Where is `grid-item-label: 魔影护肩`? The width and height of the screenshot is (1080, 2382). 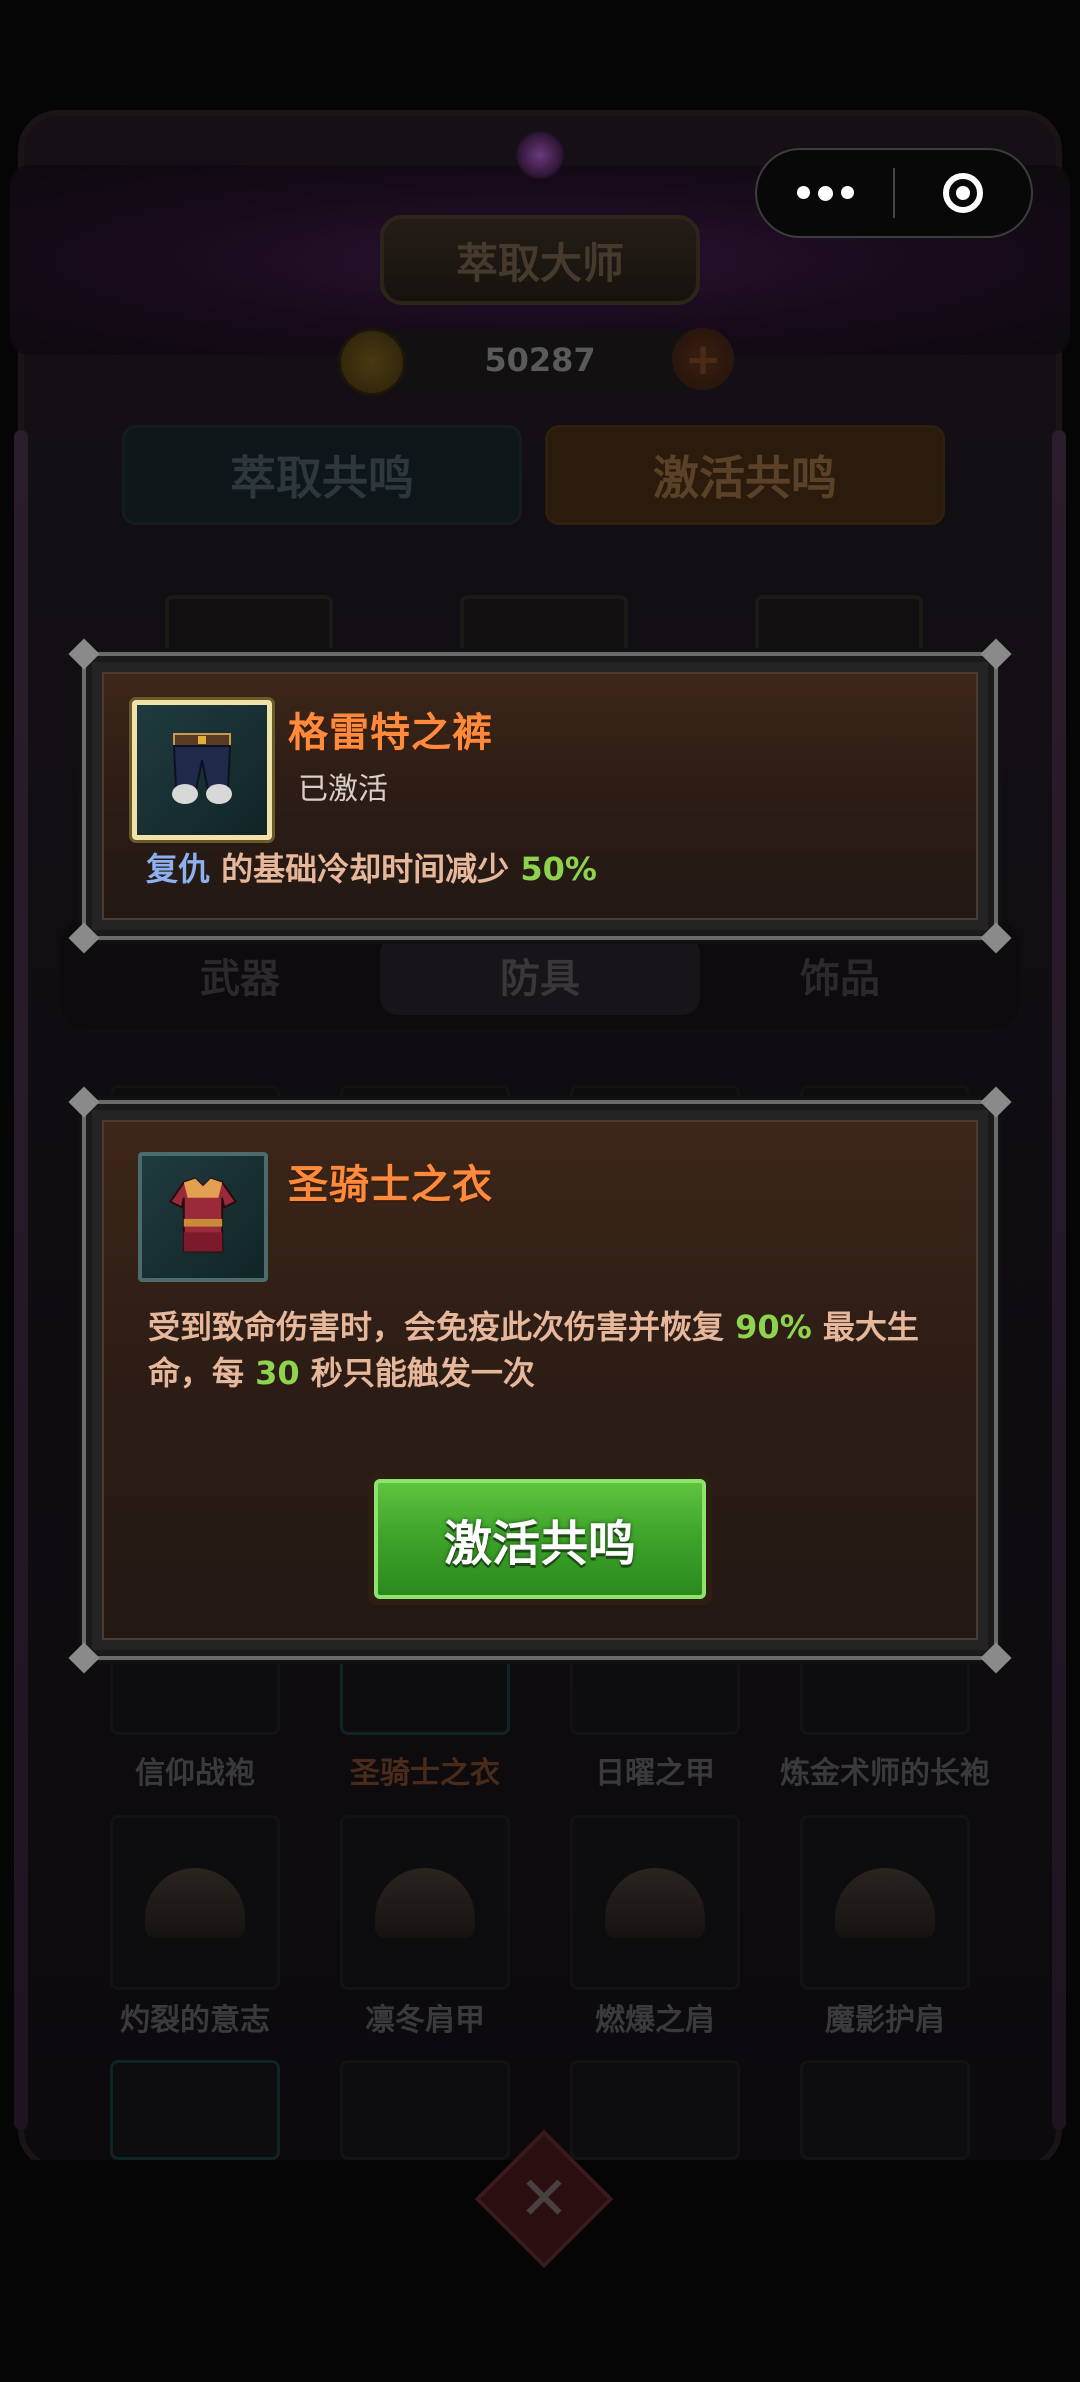 grid-item-label: 魔影护肩 is located at coordinates (885, 2020).